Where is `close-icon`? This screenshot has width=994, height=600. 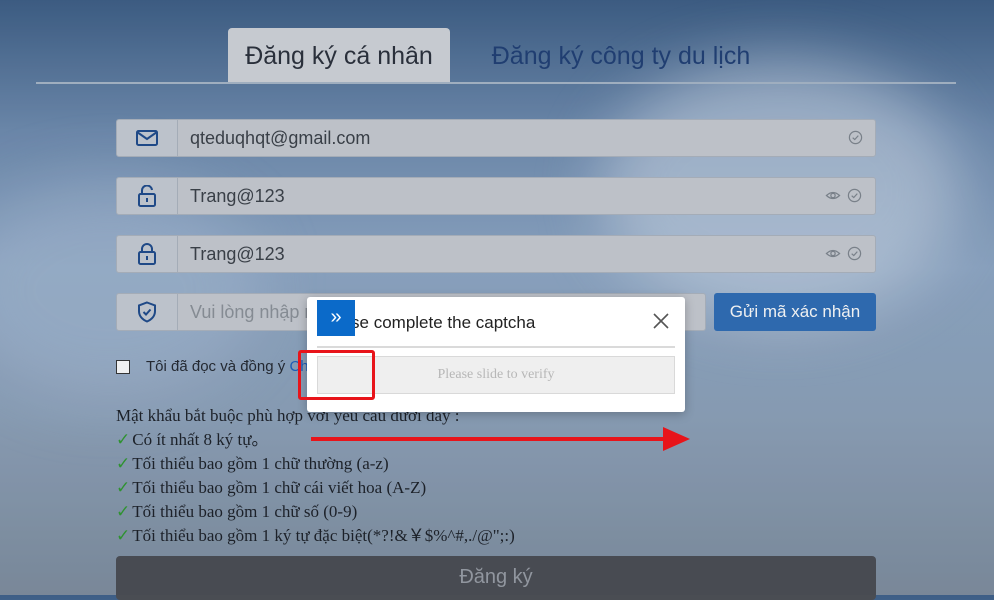 close-icon is located at coordinates (661, 321).